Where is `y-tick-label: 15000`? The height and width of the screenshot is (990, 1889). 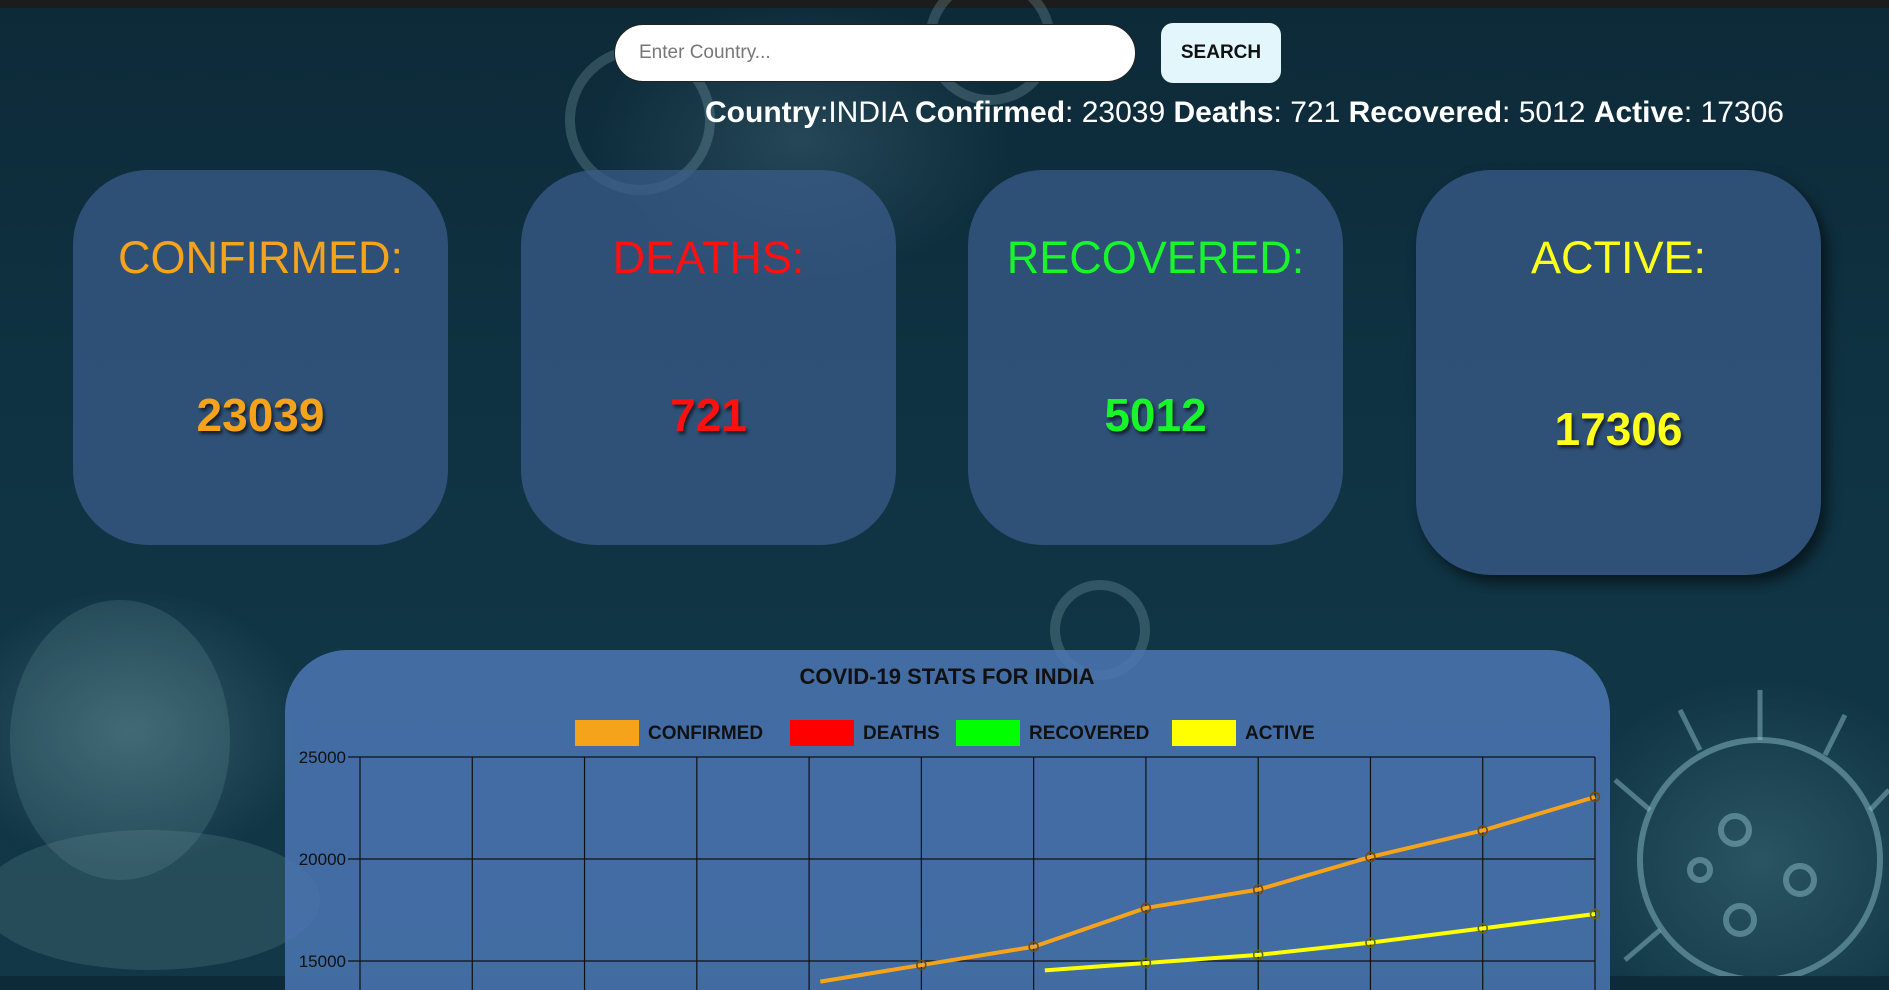
y-tick-label: 15000 is located at coordinates (322, 961).